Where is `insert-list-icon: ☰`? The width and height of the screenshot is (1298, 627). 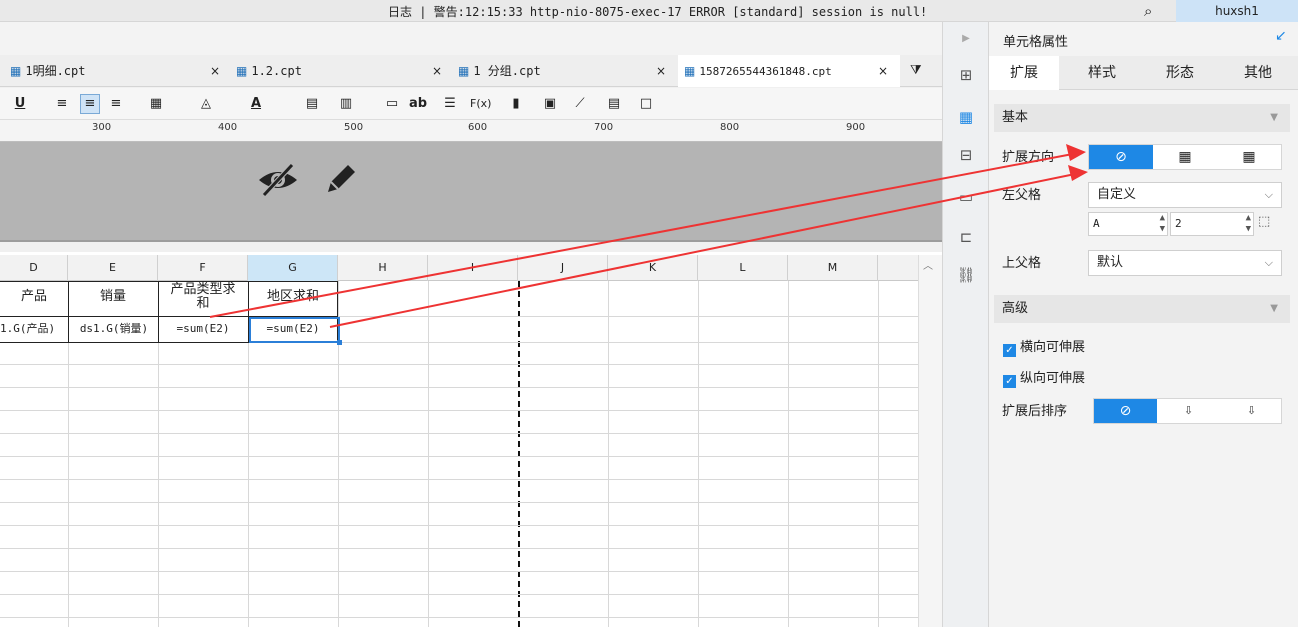
insert-list-icon: ☰ is located at coordinates (450, 104).